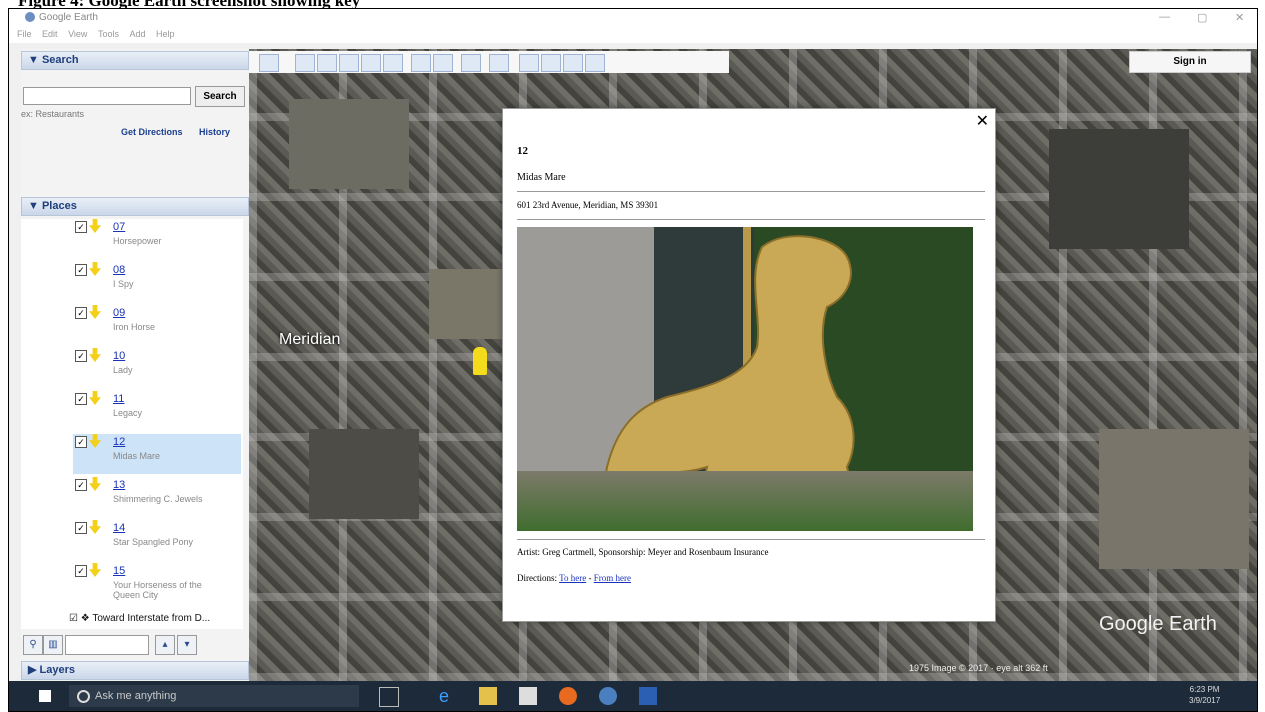 The height and width of the screenshot is (712, 1265). I want to click on file-explorer-icon, so click(488, 696).